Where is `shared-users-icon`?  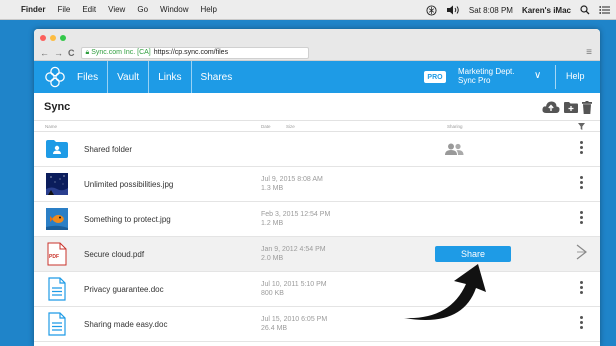 shared-users-icon is located at coordinates (454, 149).